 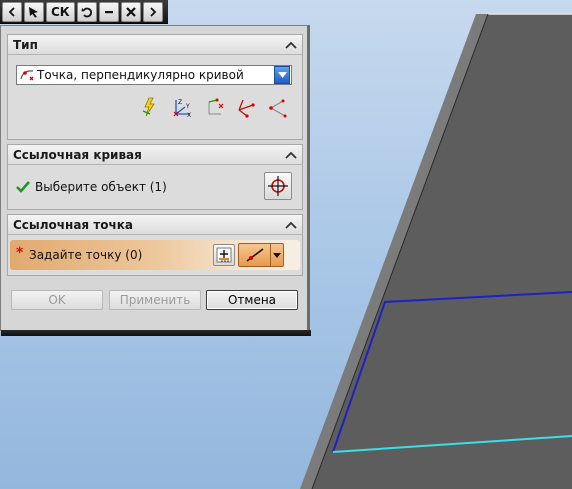 I want to click on offset-point-icon, so click(x=214, y=107).